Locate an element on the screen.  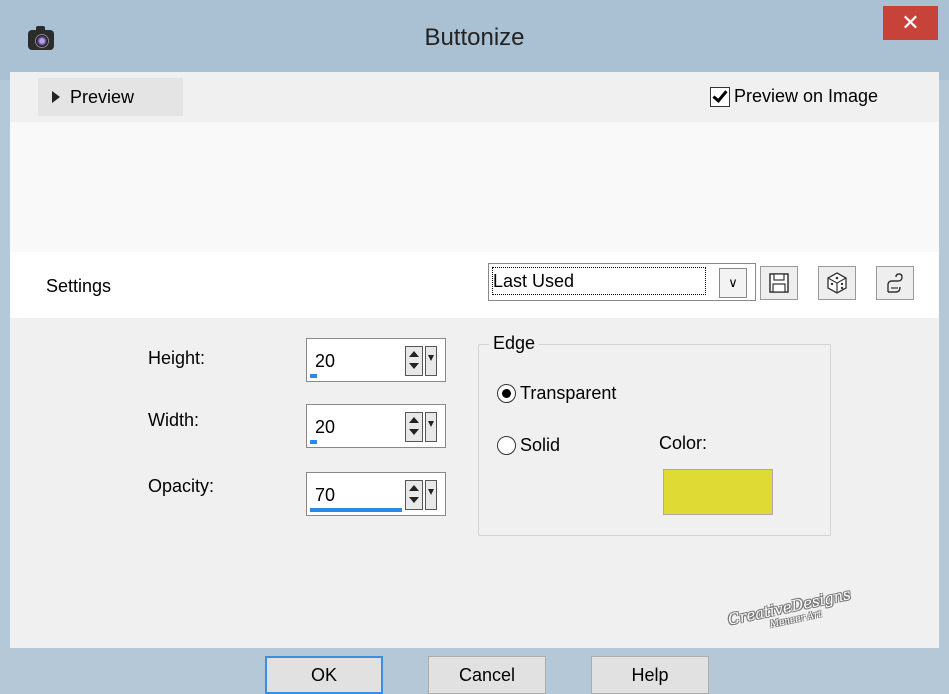
width-label: Width: is located at coordinates (174, 420).